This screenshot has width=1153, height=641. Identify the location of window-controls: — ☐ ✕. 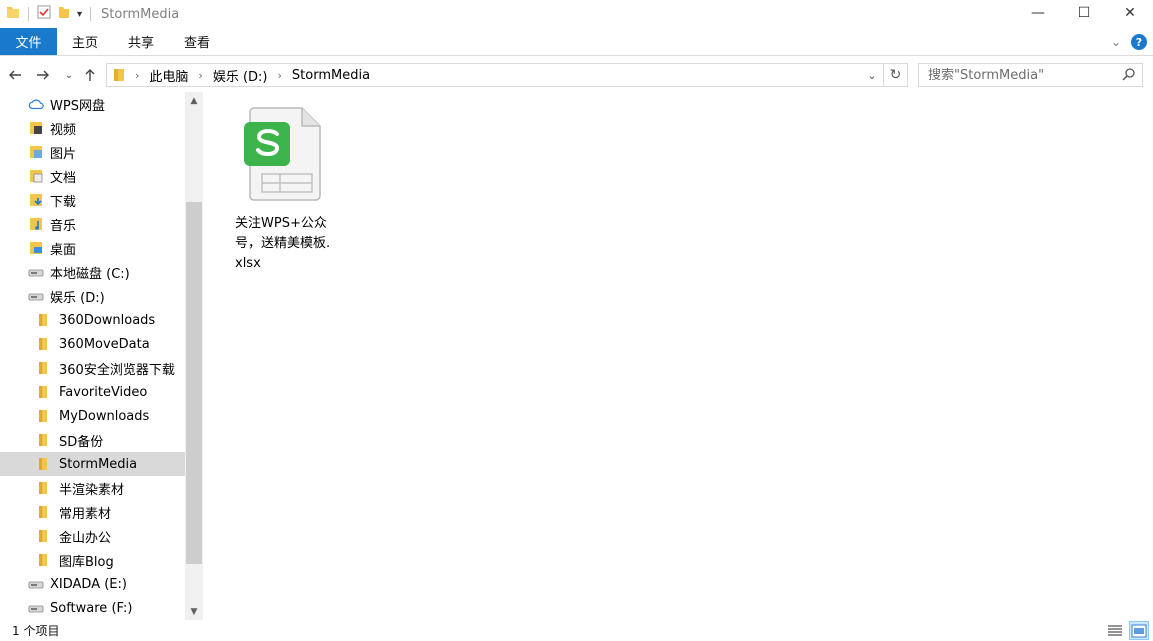
(1084, 13).